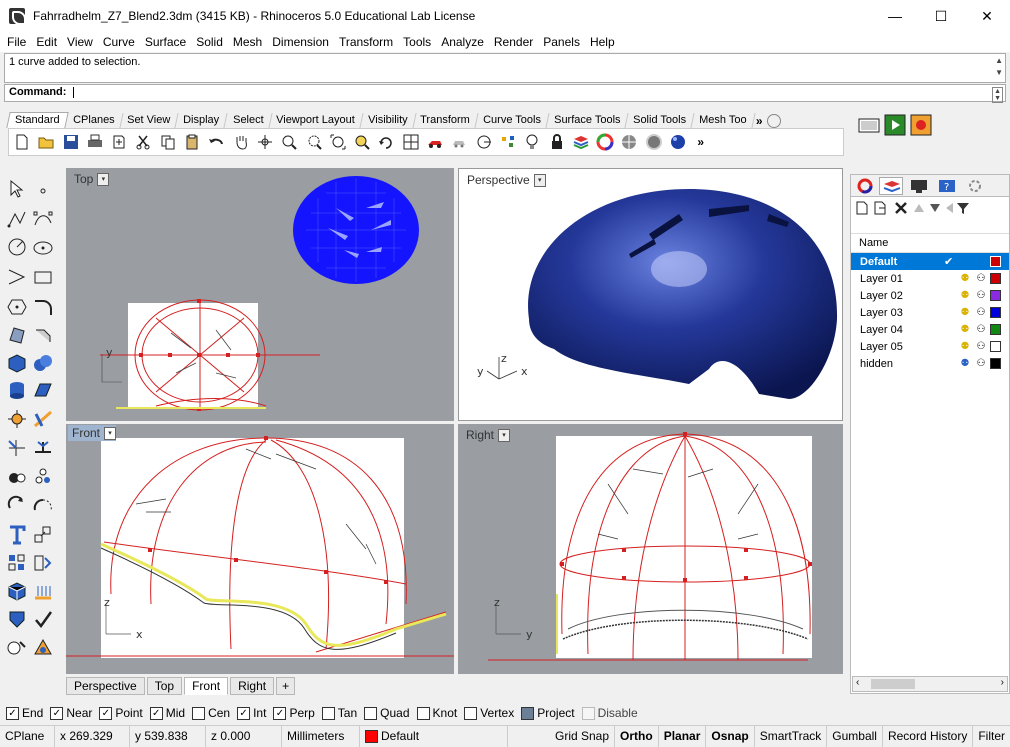  Describe the element at coordinates (92, 433) in the screenshot. I see `viewport-front-label: Front ▾` at that location.